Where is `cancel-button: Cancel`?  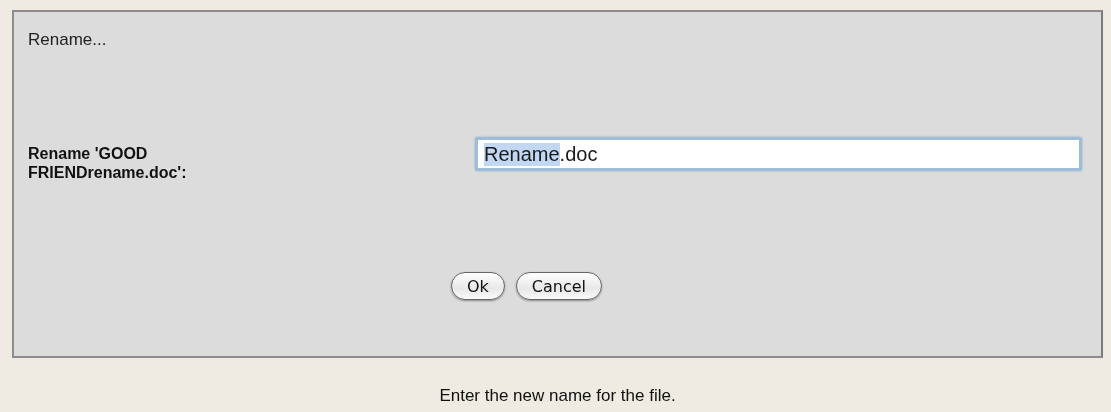 cancel-button: Cancel is located at coordinates (559, 286).